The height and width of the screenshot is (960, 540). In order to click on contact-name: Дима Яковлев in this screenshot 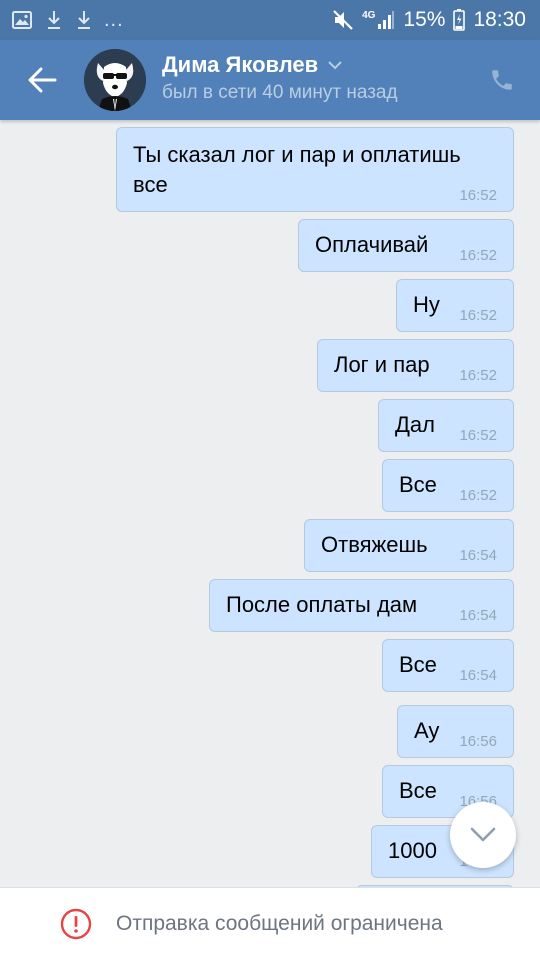, I will do `click(240, 64)`.